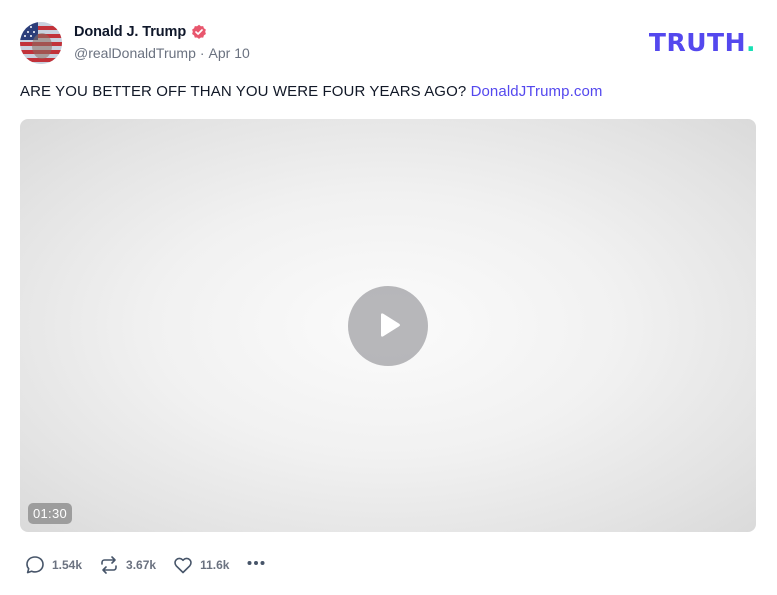 This screenshot has height=595, width=777. Describe the element at coordinates (256, 562) in the screenshot. I see `more-dots-icon` at that location.